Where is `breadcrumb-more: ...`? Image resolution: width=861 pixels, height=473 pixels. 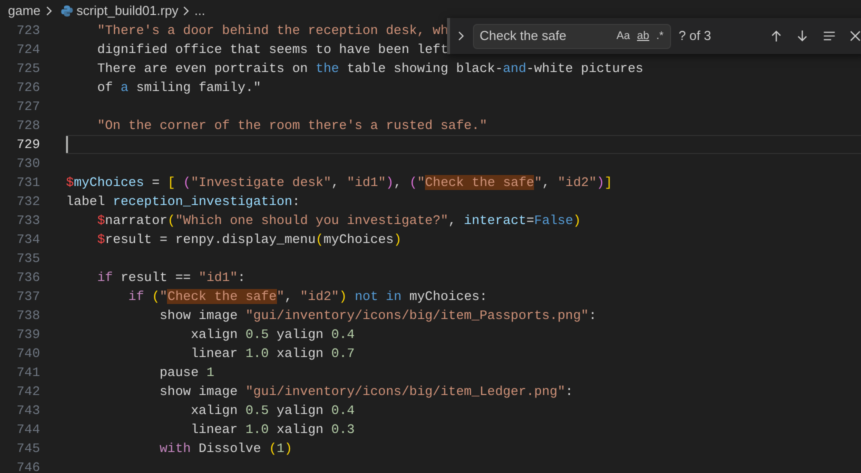 breadcrumb-more: ... is located at coordinates (200, 10).